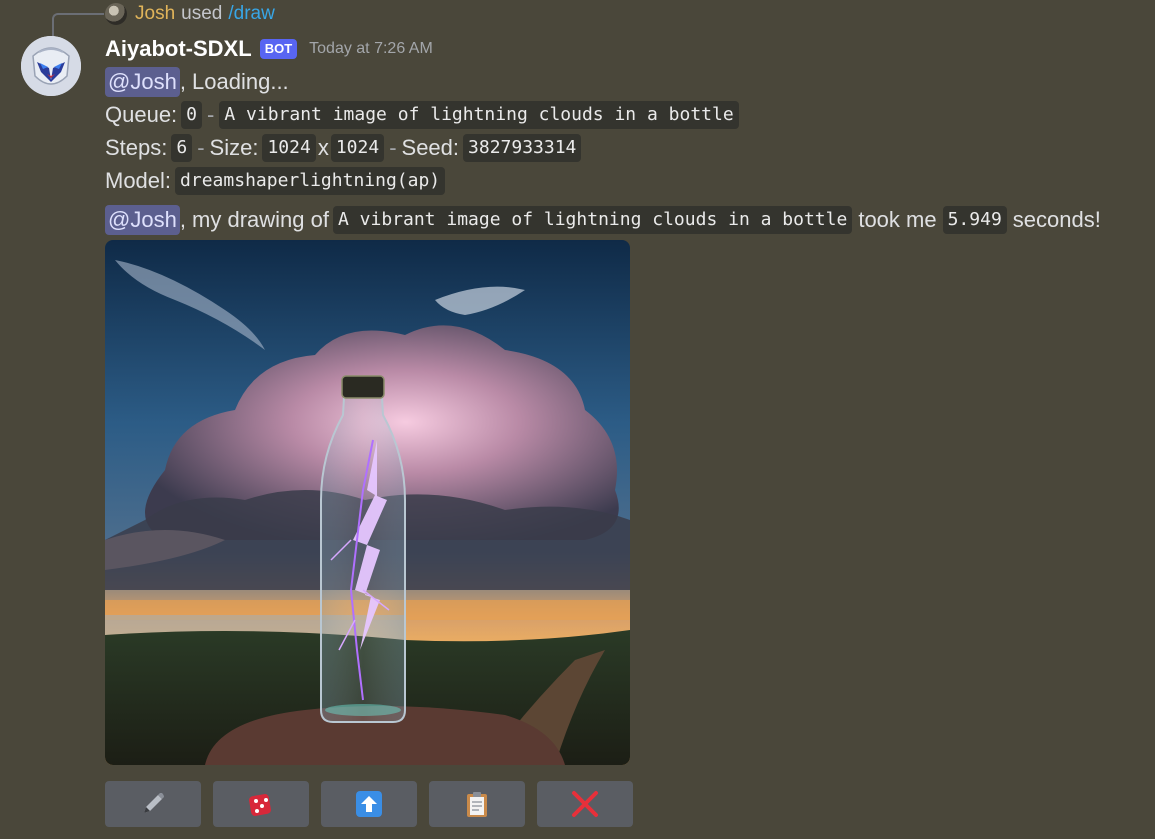 The height and width of the screenshot is (839, 1155). I want to click on reply-connector-line, so click(78, 25).